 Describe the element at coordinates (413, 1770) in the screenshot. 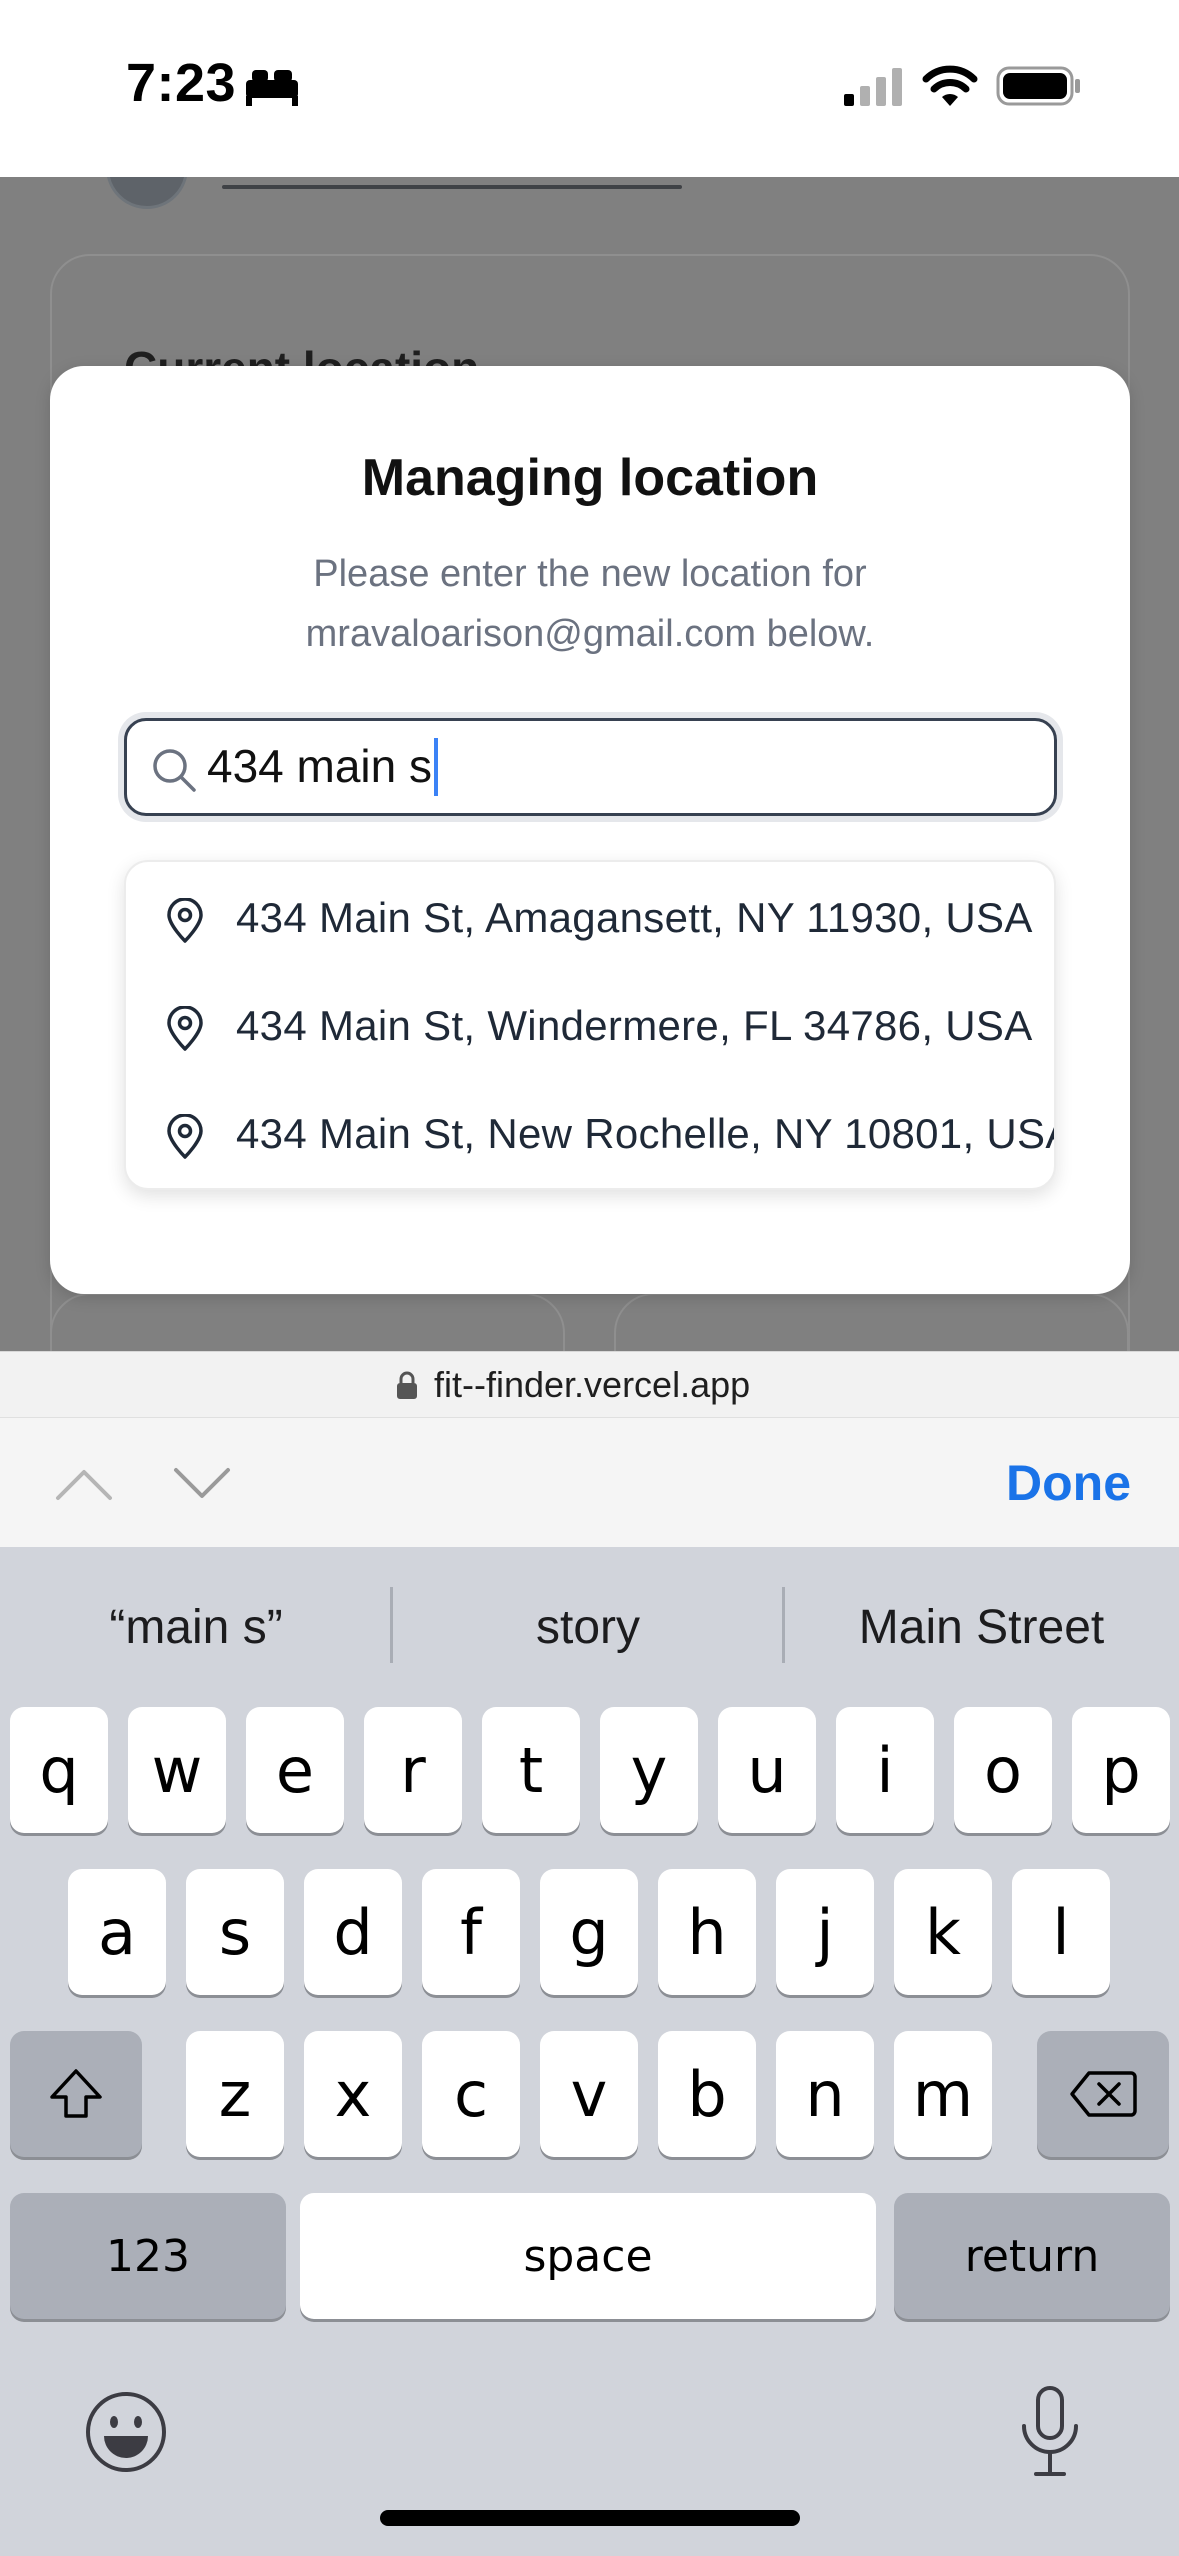

I see `key-r: r` at that location.